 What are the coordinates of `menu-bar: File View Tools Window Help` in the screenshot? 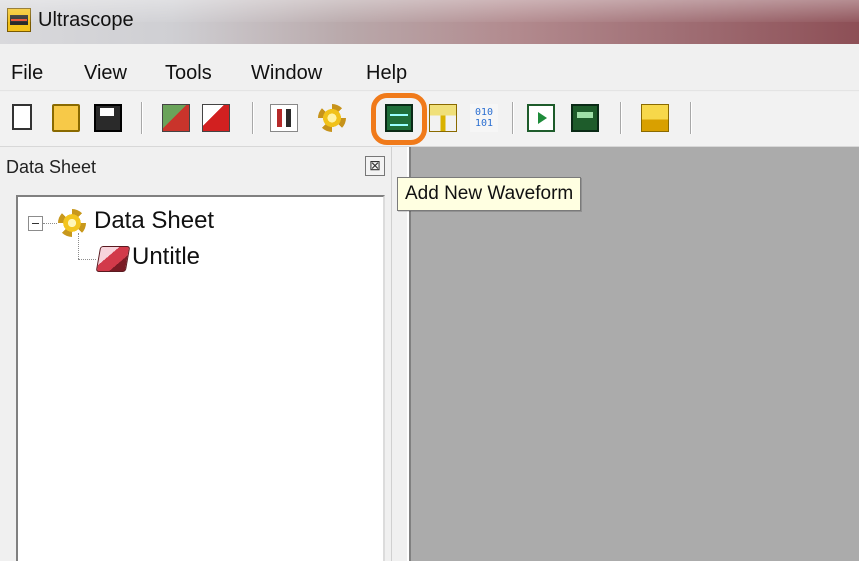 It's located at (429, 72).